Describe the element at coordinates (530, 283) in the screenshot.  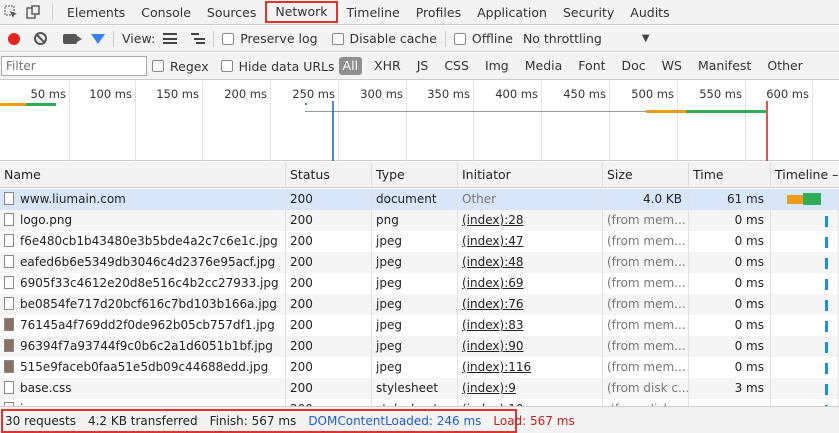
I see `cell-initiator: (index):69` at that location.